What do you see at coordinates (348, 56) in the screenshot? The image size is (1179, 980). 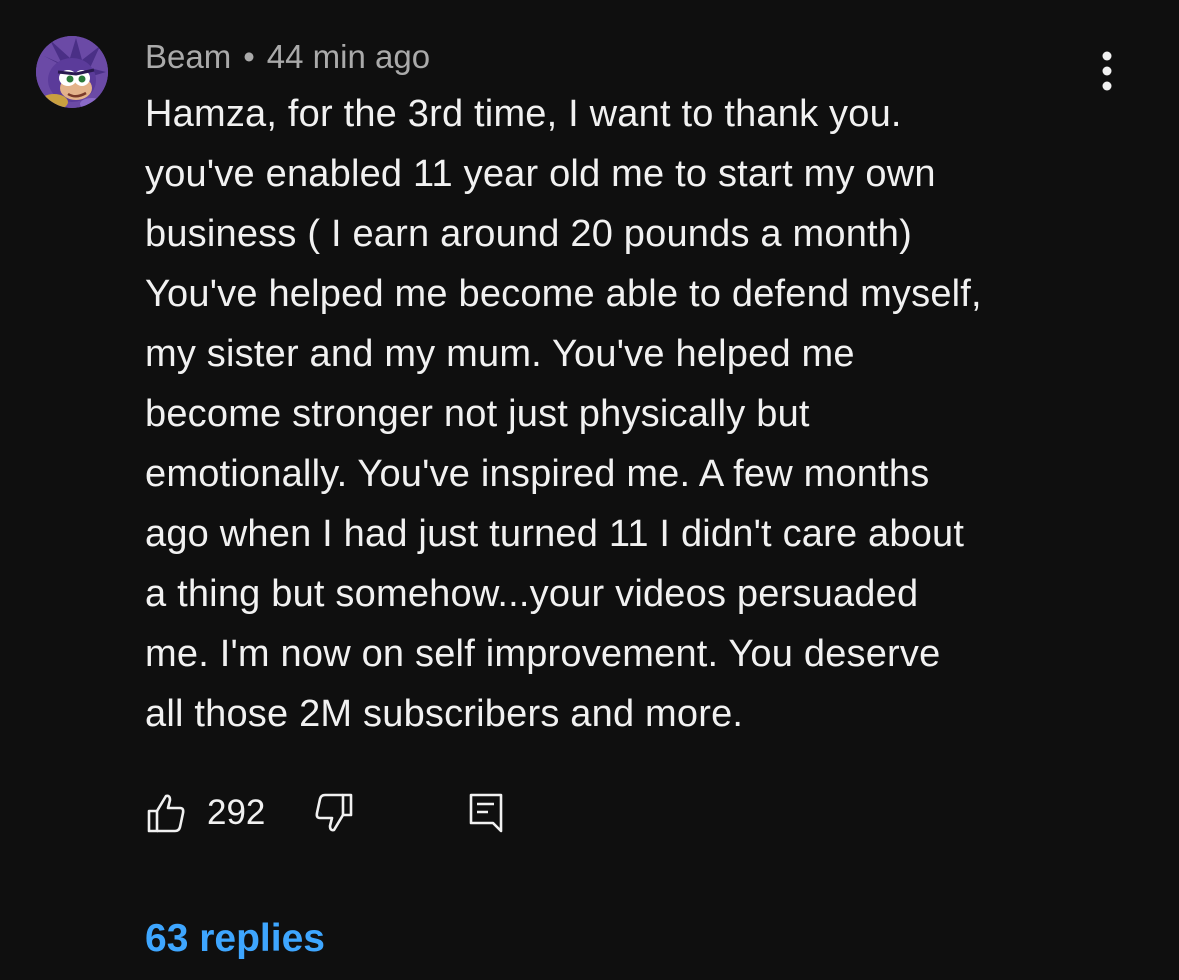 I see `comment-timestamp: 44 min ago` at bounding box center [348, 56].